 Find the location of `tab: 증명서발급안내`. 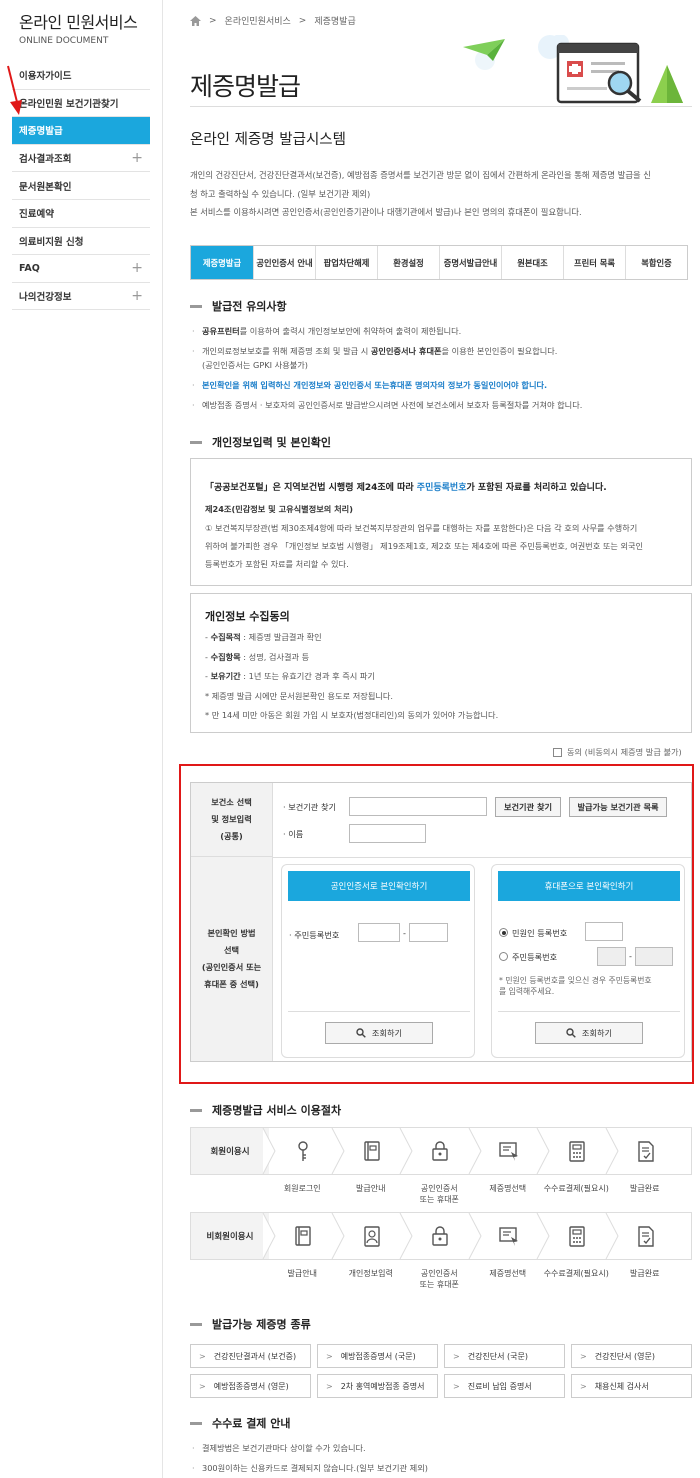

tab: 증명서발급안내 is located at coordinates (470, 262).